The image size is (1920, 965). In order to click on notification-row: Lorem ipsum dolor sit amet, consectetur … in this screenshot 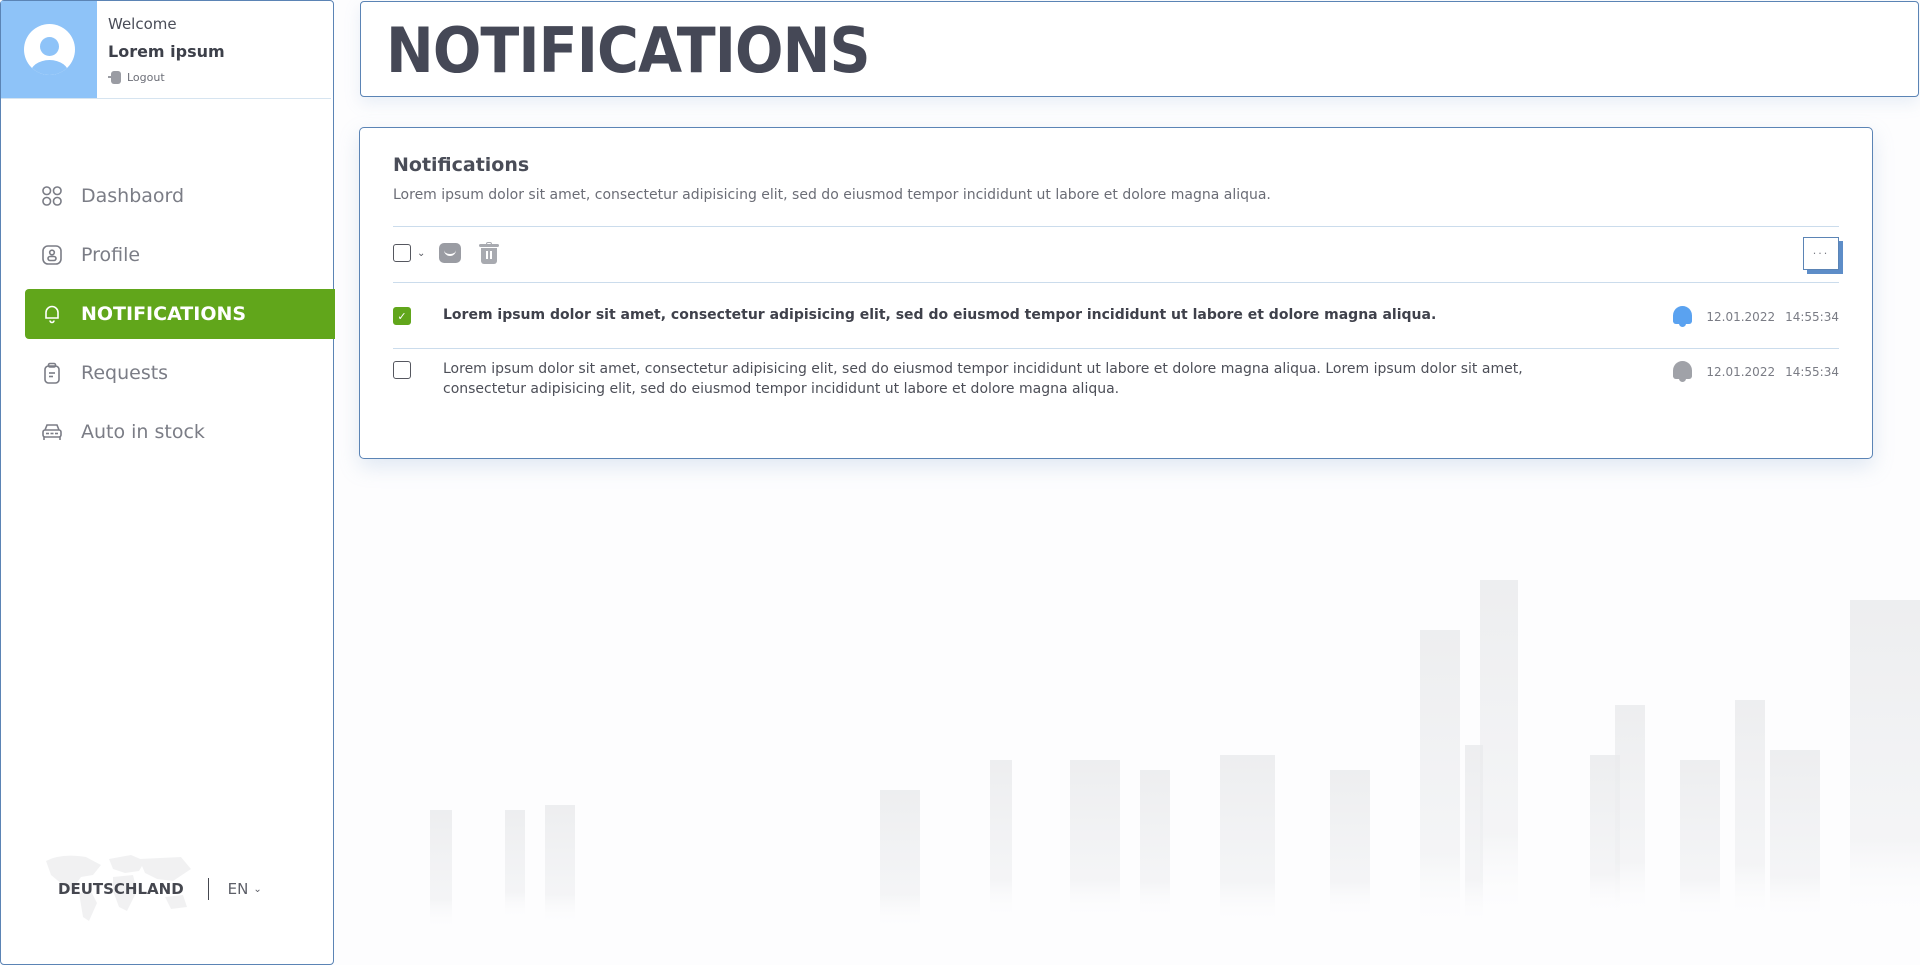, I will do `click(1116, 379)`.